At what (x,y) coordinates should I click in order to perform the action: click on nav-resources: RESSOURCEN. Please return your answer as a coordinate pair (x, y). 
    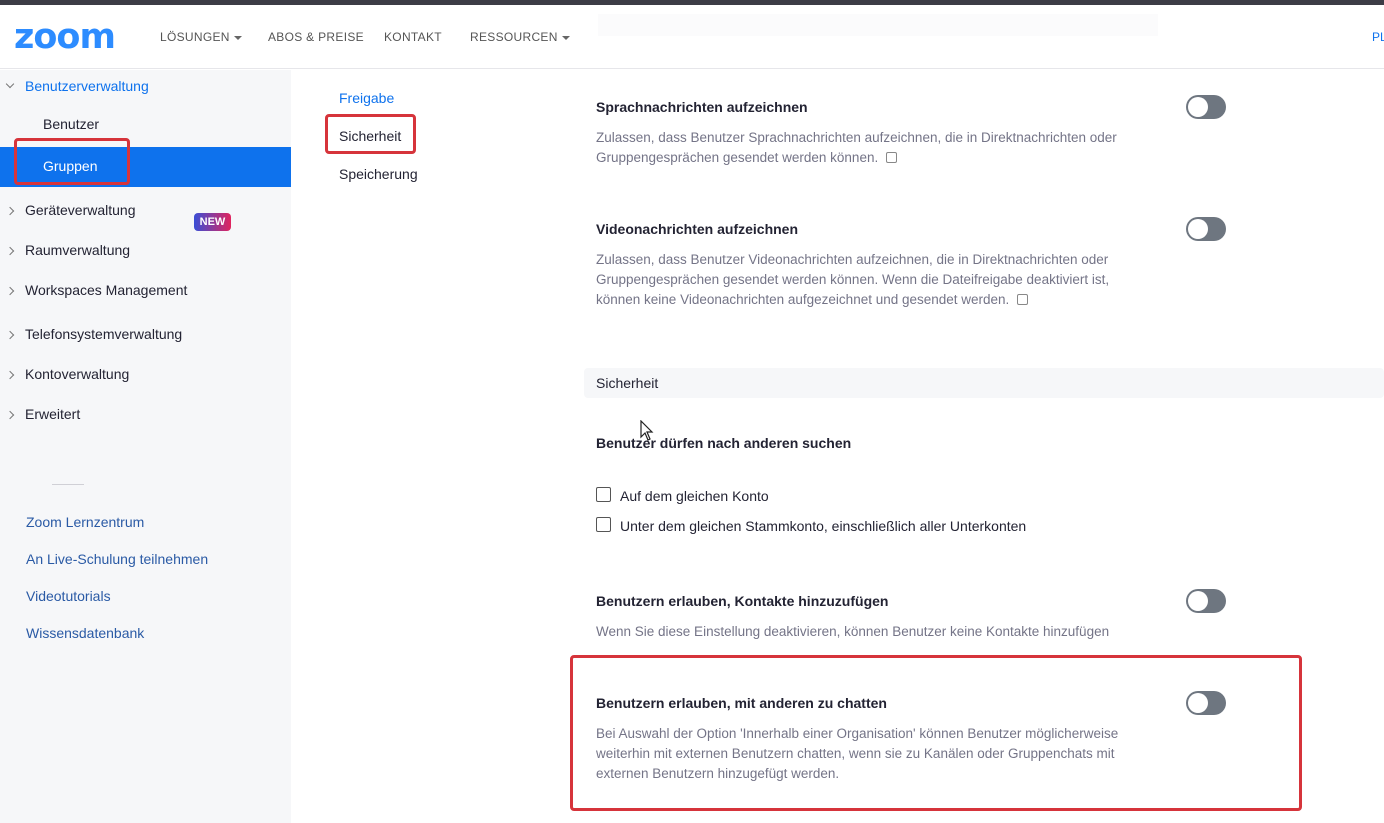
    Looking at the image, I should click on (520, 37).